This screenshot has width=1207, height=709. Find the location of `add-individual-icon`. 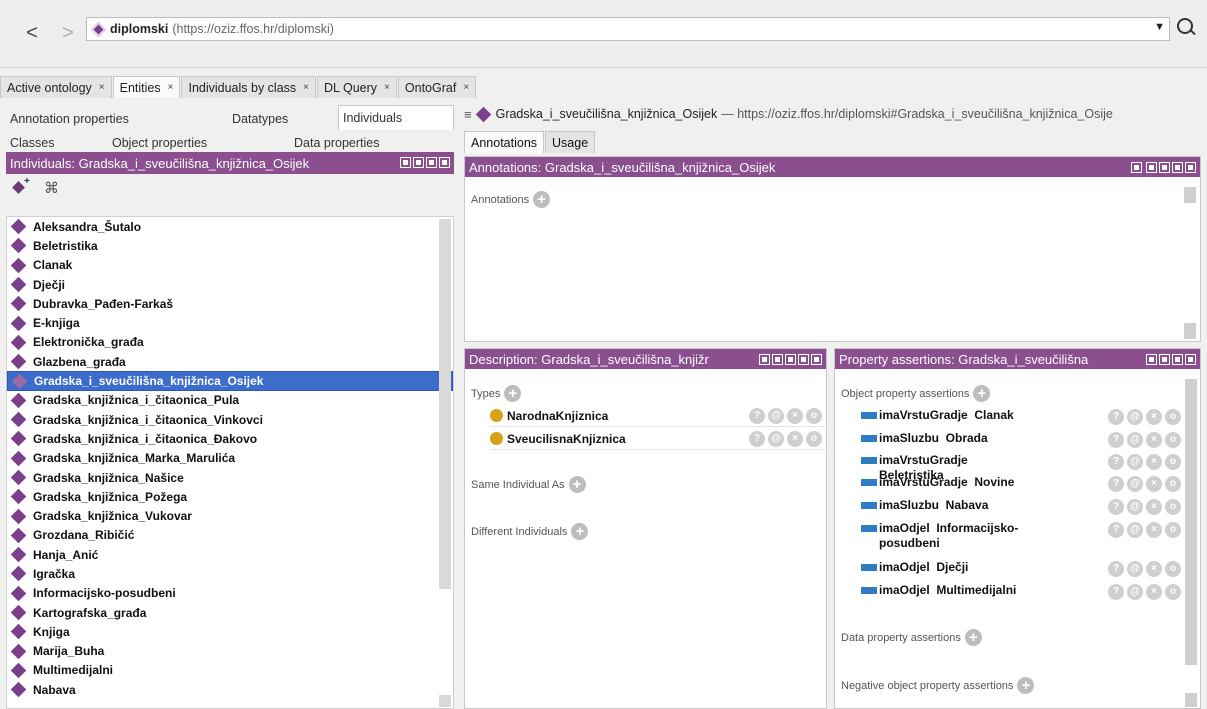

add-individual-icon is located at coordinates (21, 185).